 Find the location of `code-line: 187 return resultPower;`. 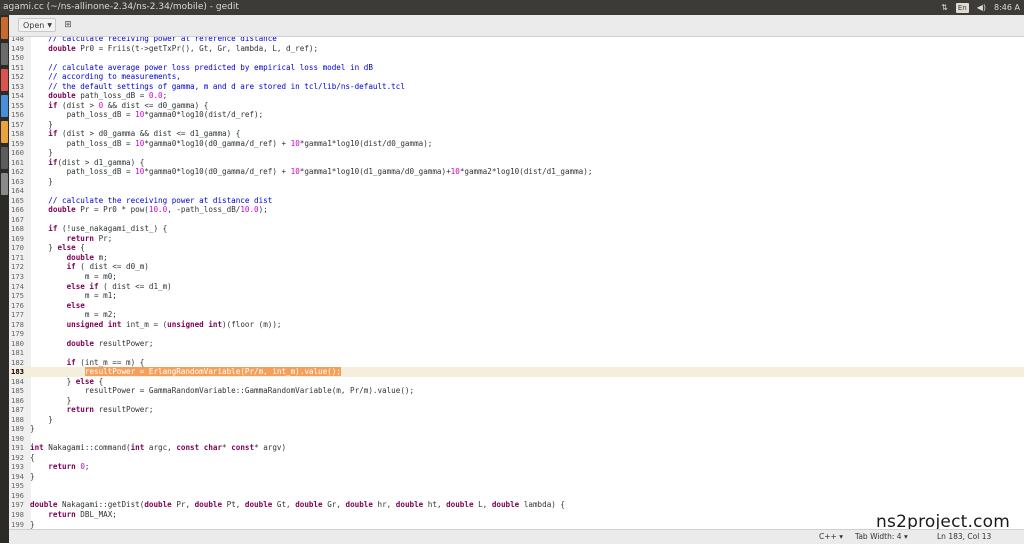

code-line: 187 return resultPower; is located at coordinates (516, 410).